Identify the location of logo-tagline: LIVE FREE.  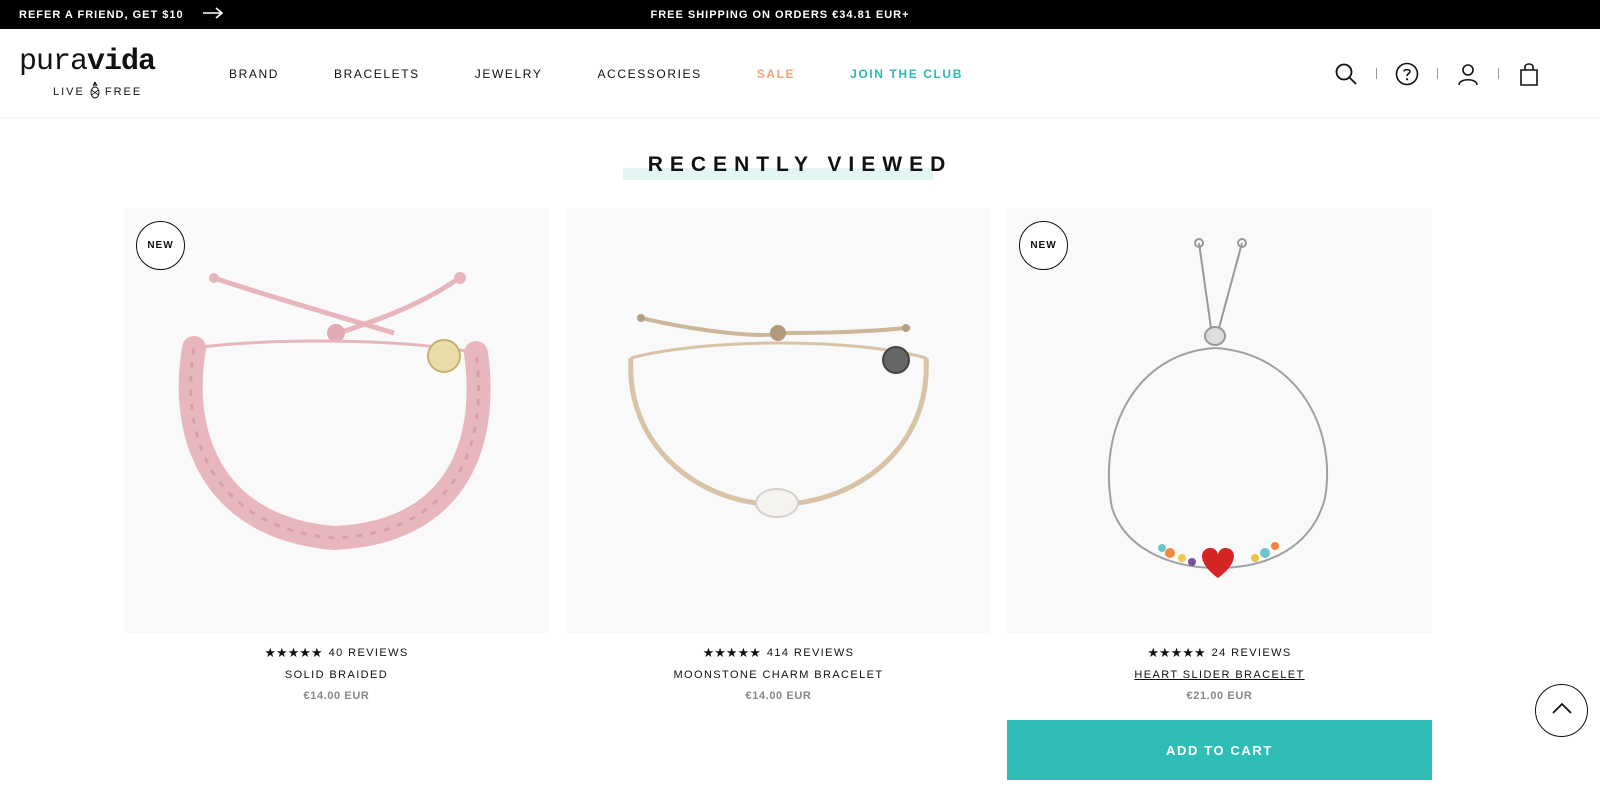
(97, 91).